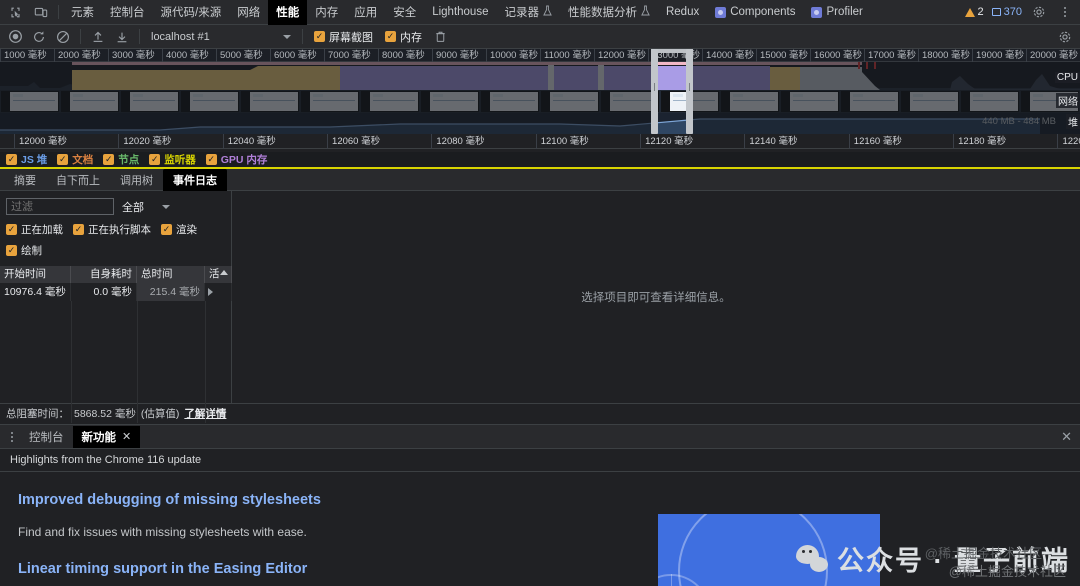  Describe the element at coordinates (126, 436) in the screenshot. I see `close-icon: ✕` at that location.